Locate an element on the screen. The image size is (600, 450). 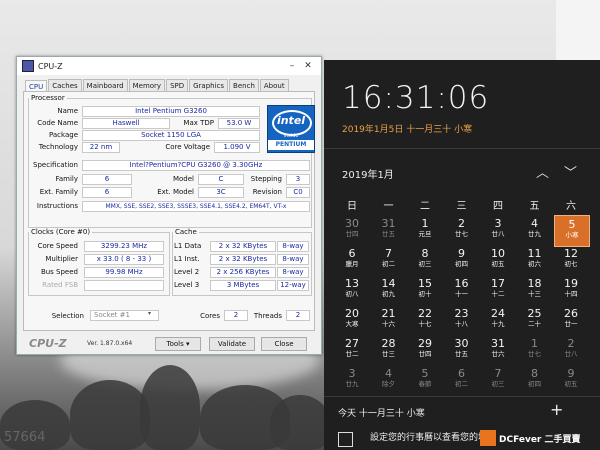
calendar-day: 4 除夕 is located at coordinates (389, 380).